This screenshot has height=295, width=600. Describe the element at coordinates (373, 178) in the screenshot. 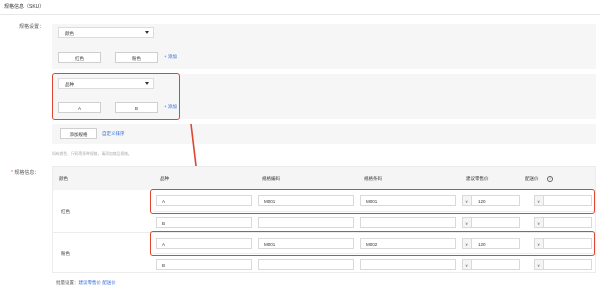

I see `col-barcode: 规格条码` at that location.